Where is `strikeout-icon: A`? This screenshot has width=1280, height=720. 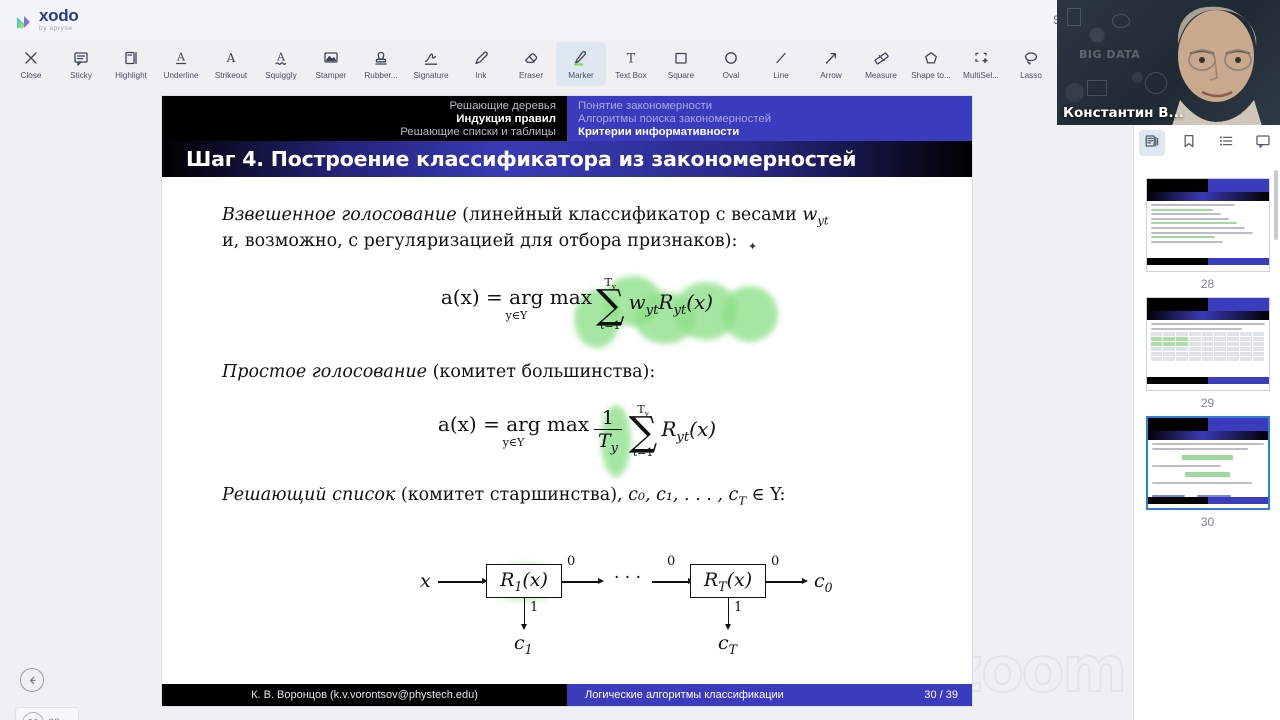 strikeout-icon: A is located at coordinates (231, 58).